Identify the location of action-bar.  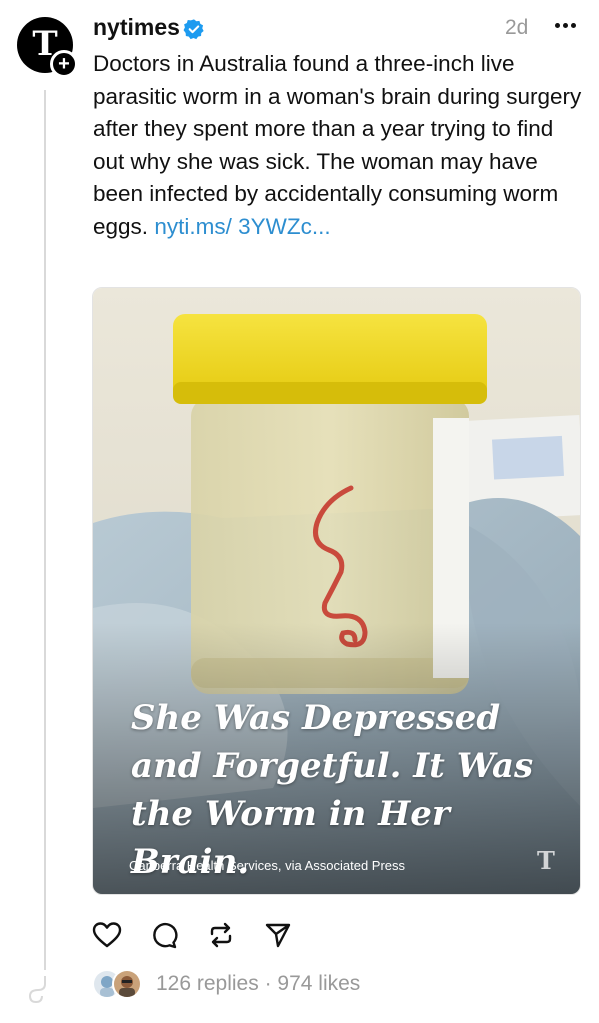
(206, 935).